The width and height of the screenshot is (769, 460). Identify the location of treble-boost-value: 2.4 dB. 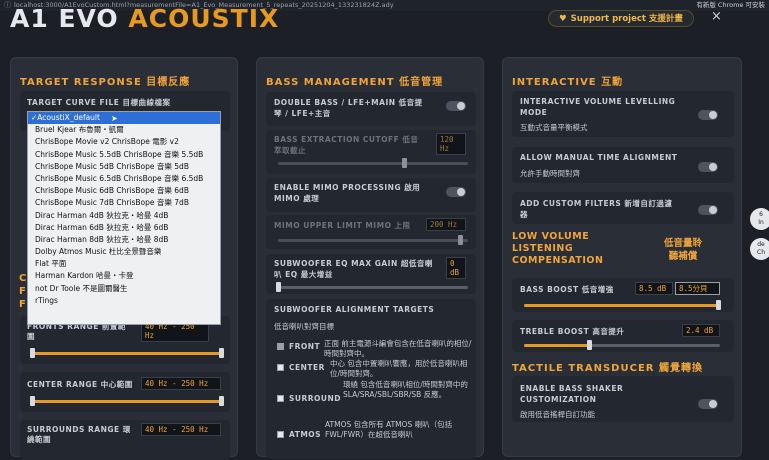
(701, 330).